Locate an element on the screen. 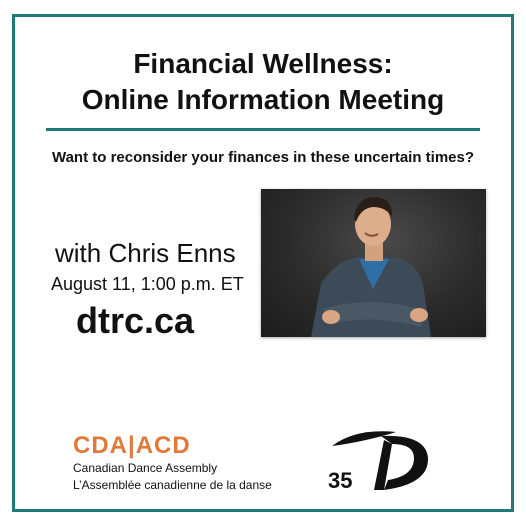 This screenshot has width=526, height=526. title-line-1: Financial Wellness: is located at coordinates (263, 63).